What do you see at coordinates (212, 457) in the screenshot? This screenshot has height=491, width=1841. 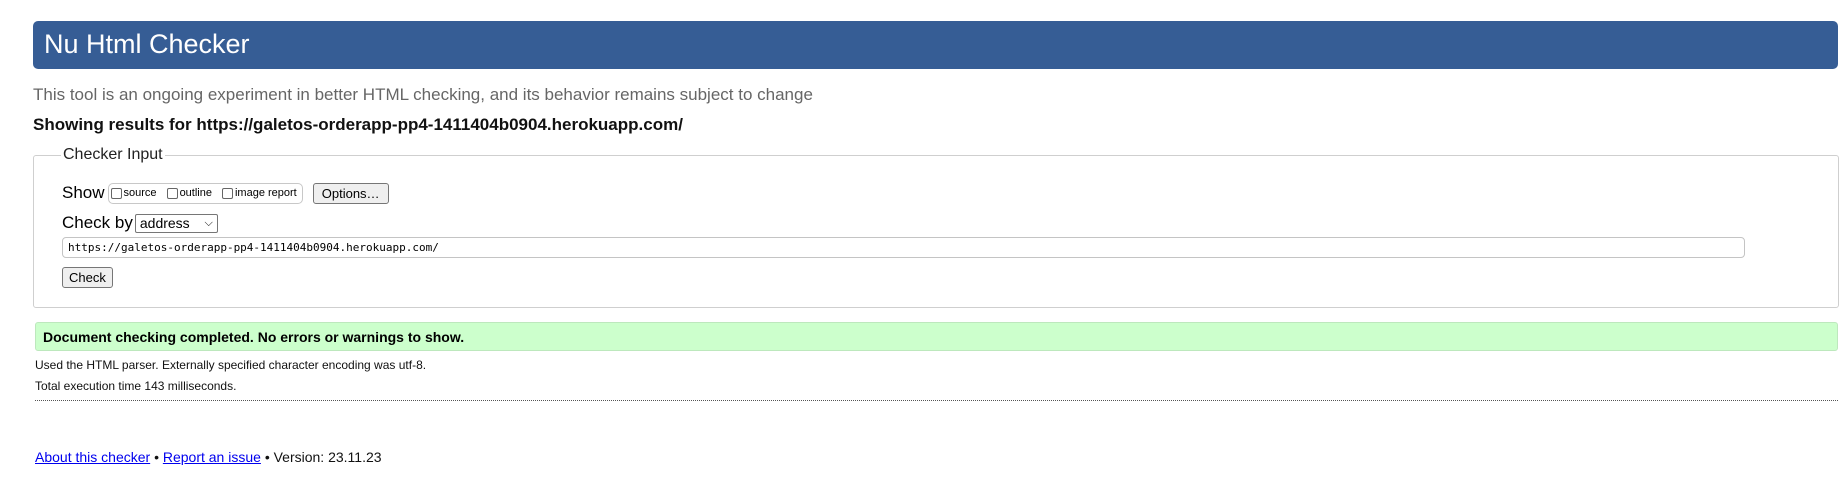 I see `report-issue-link: Report an issue` at bounding box center [212, 457].